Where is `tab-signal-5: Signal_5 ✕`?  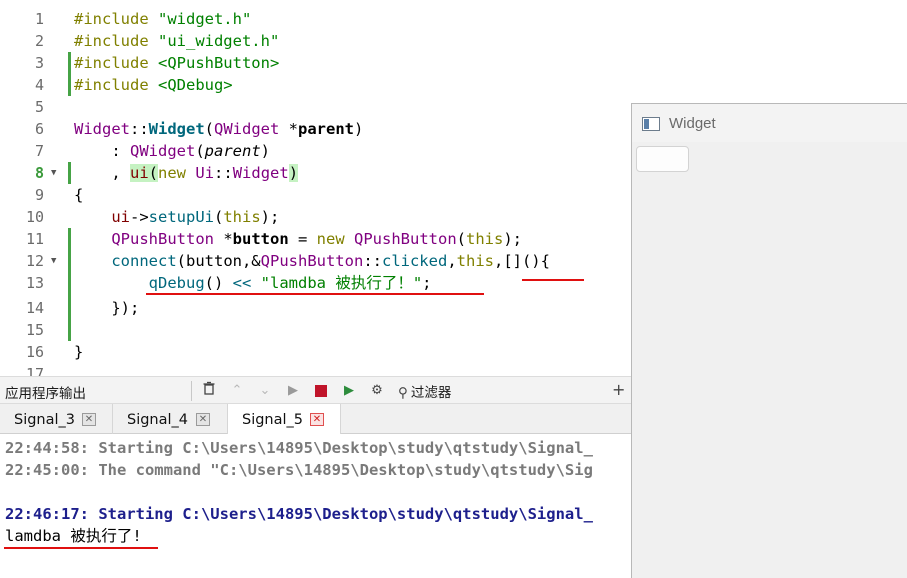 tab-signal-5: Signal_5 ✕ is located at coordinates (284, 419).